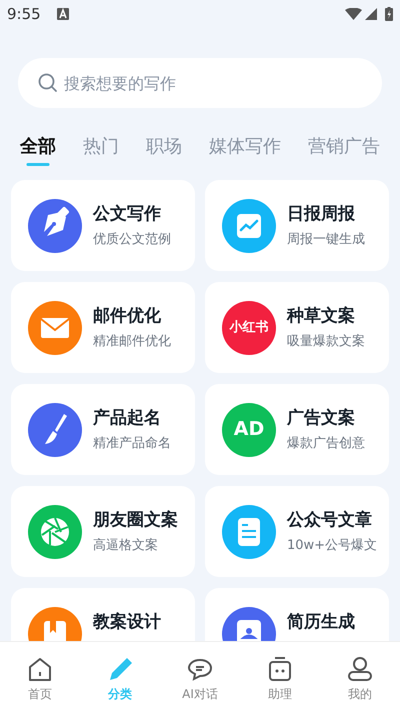  What do you see at coordinates (326, 341) in the screenshot?
I see `card-subtitle: 吸量爆款文案` at bounding box center [326, 341].